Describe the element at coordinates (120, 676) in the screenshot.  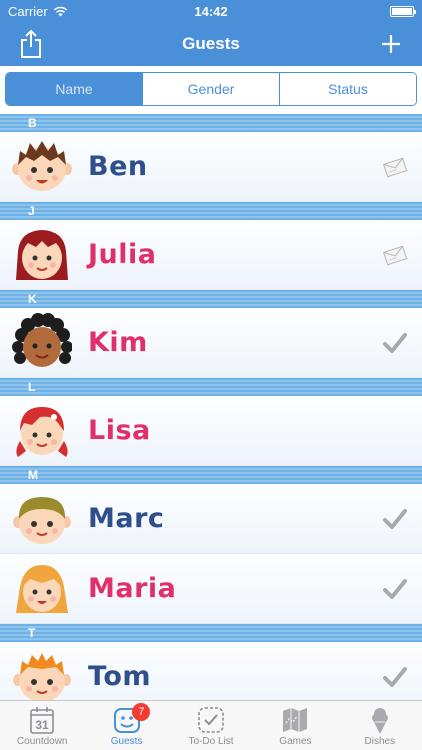
I see `guest-name: Tom` at that location.